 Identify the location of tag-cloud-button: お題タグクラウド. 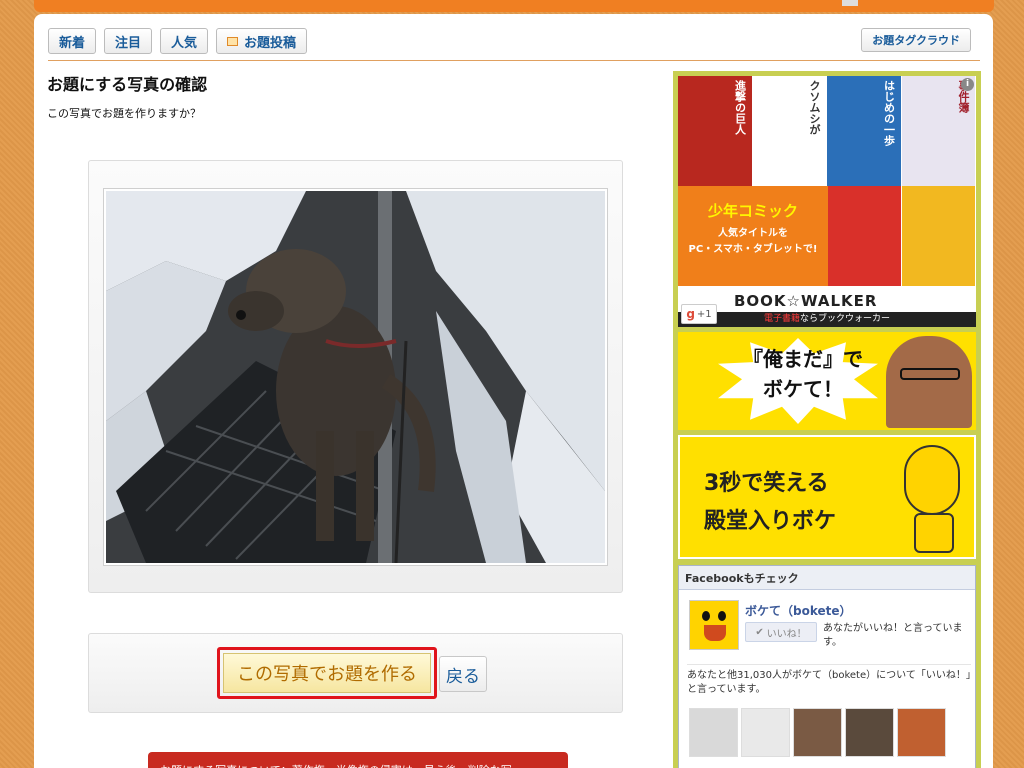
(916, 40).